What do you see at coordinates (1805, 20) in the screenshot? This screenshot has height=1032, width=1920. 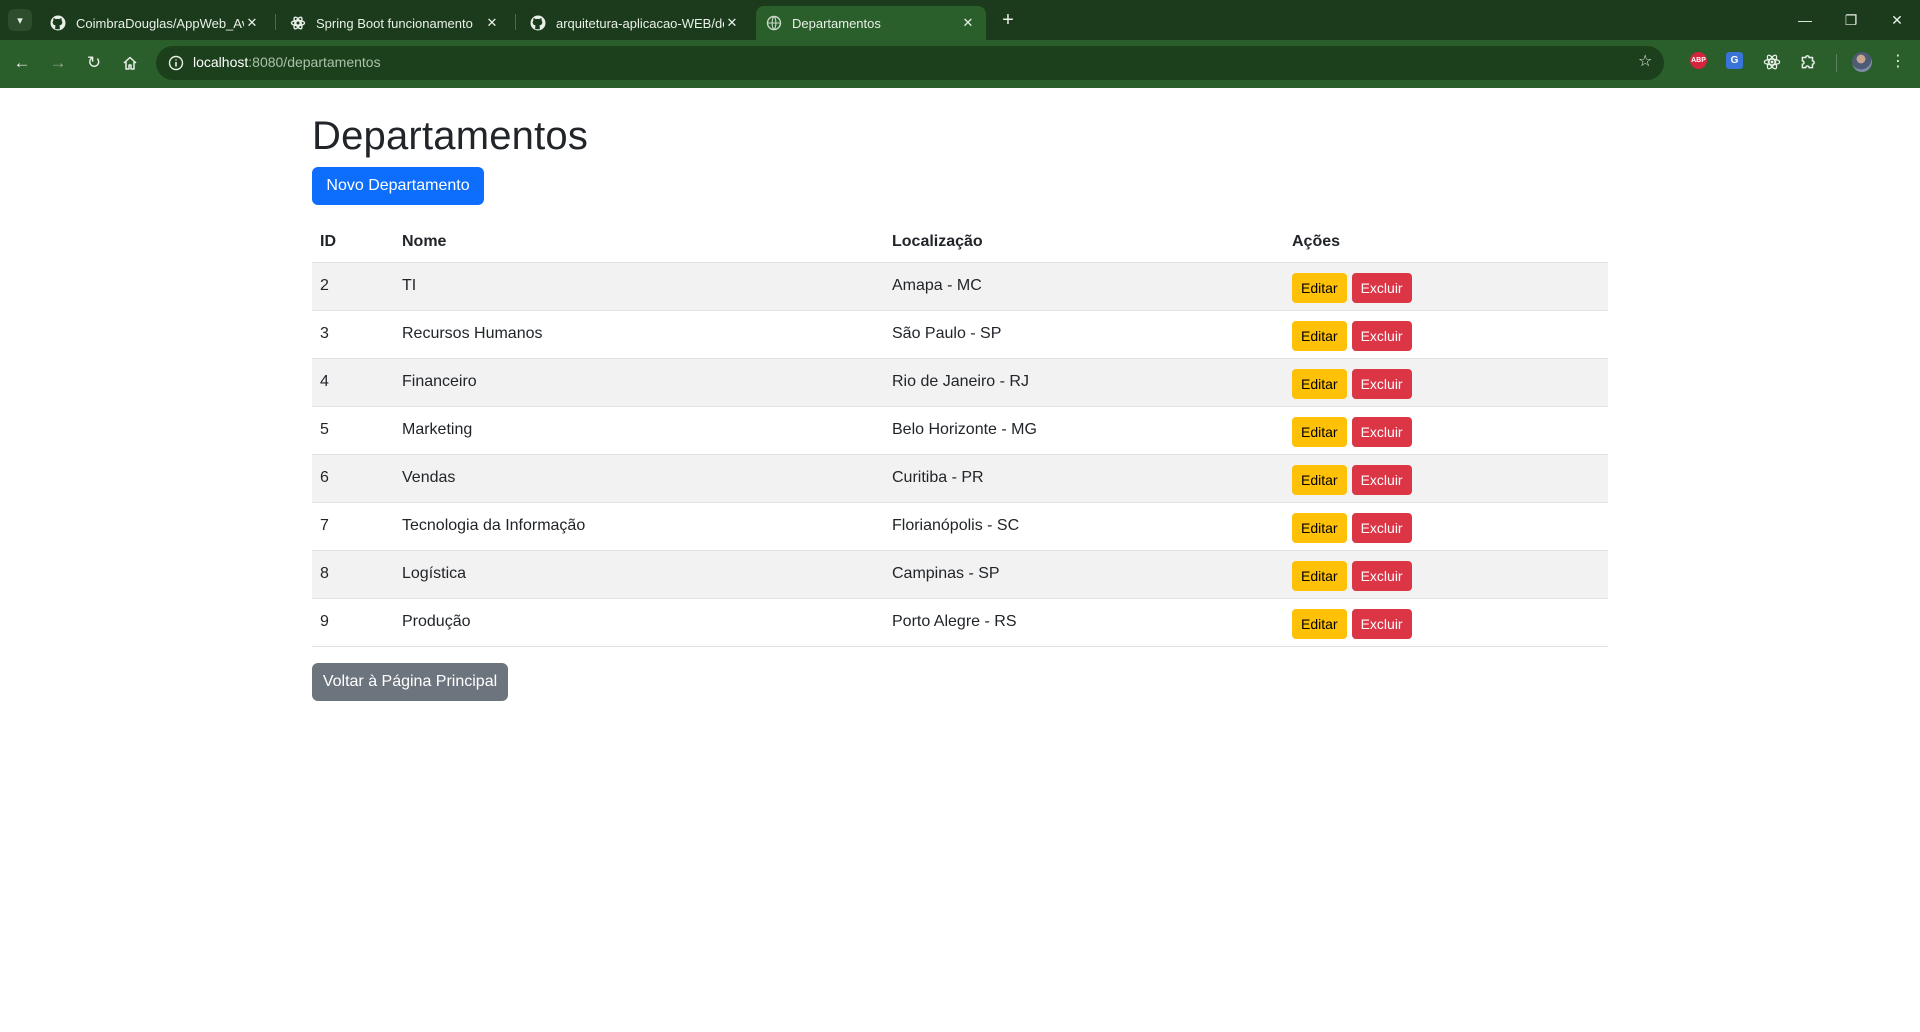 I see `minimize-icon: —` at bounding box center [1805, 20].